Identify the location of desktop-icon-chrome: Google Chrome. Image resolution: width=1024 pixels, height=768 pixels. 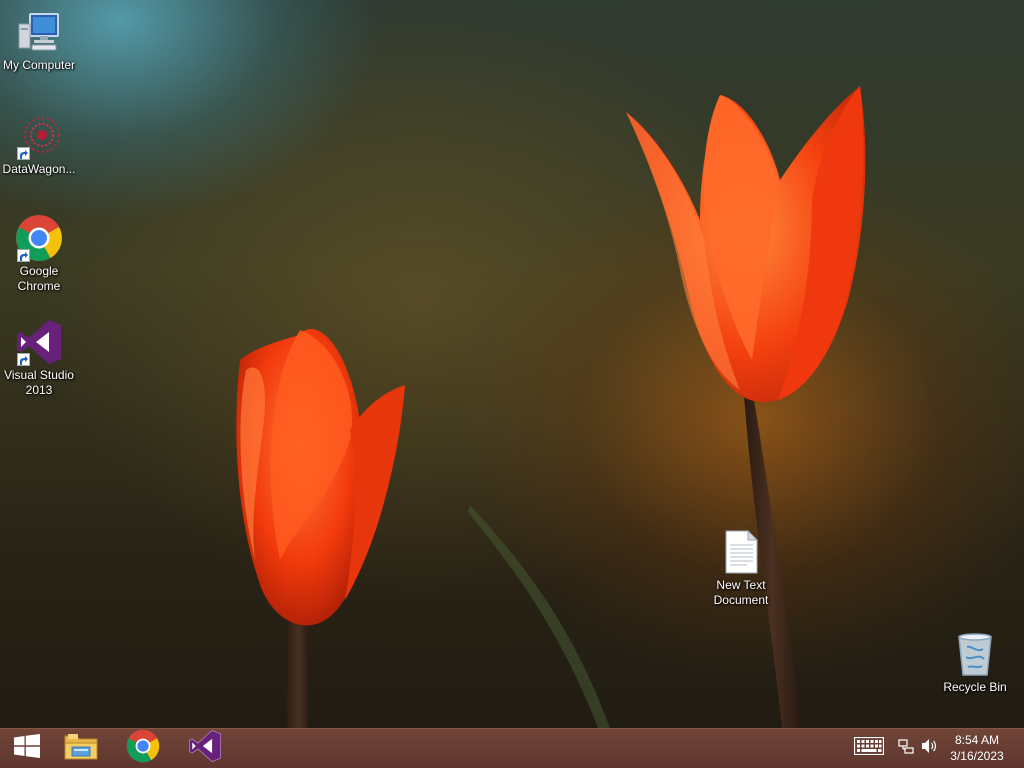
(39, 254).